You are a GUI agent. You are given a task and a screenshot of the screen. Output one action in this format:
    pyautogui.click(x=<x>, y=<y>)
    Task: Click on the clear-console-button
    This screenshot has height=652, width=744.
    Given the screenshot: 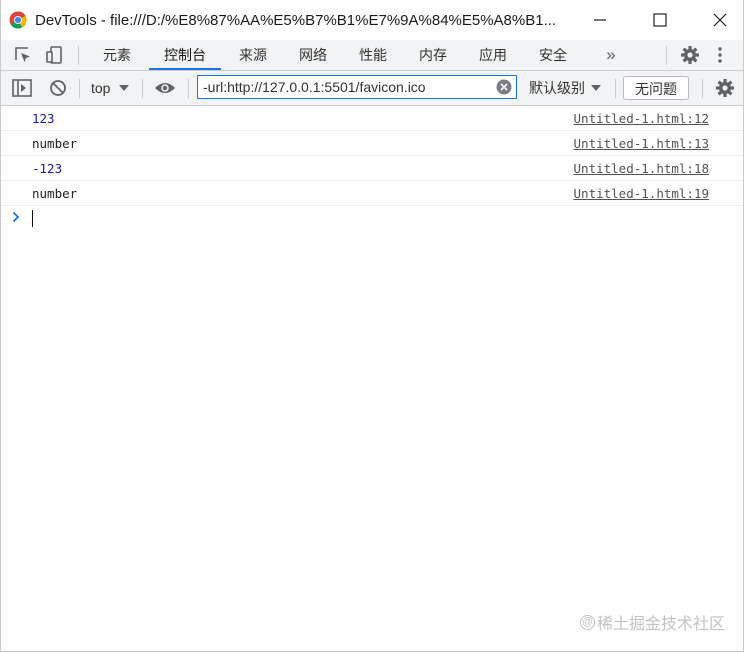 What is the action you would take?
    pyautogui.click(x=58, y=88)
    